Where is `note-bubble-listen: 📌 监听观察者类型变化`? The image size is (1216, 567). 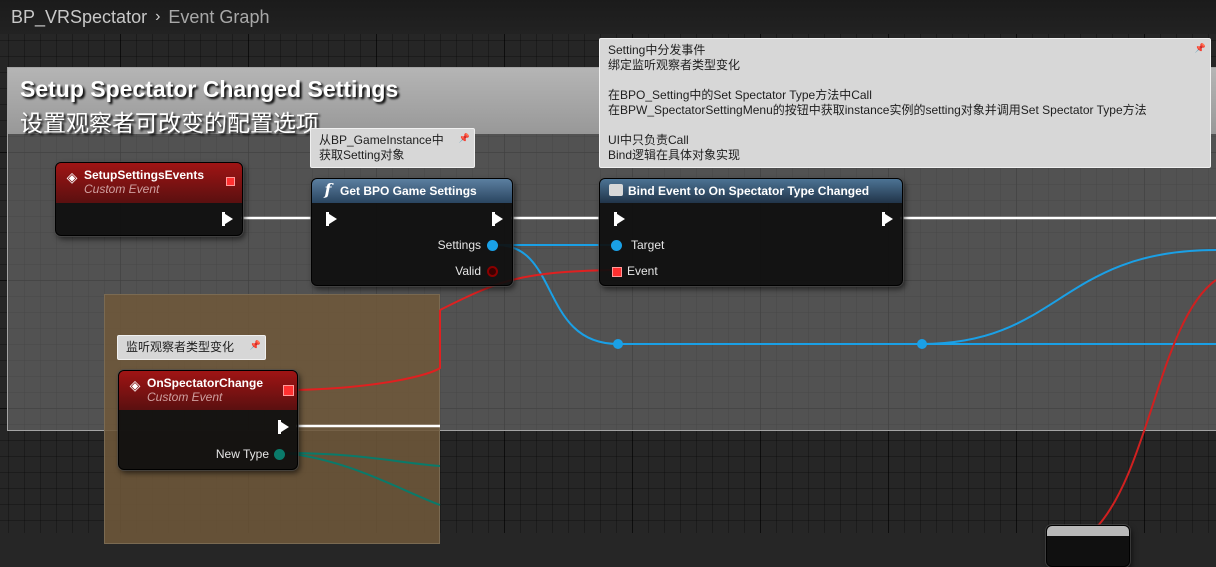
note-bubble-listen: 📌 监听观察者类型变化 is located at coordinates (191, 347).